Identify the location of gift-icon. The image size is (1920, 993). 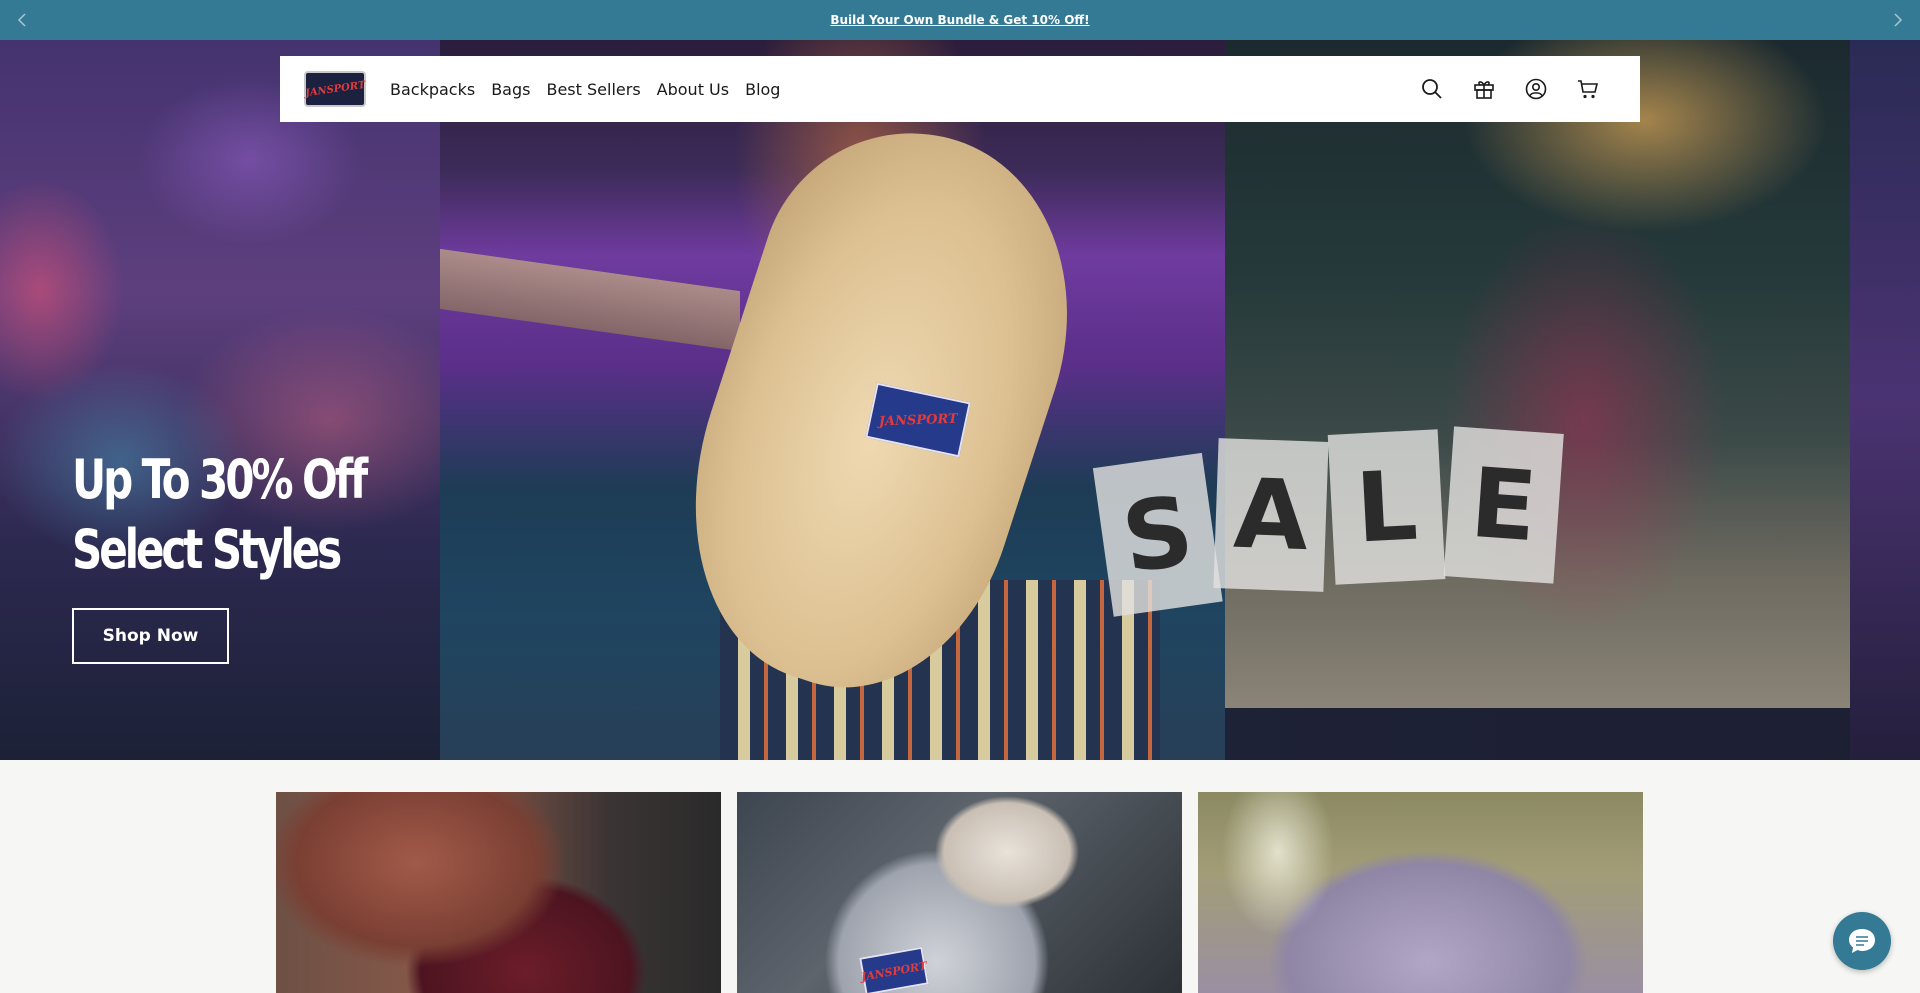
(1484, 90).